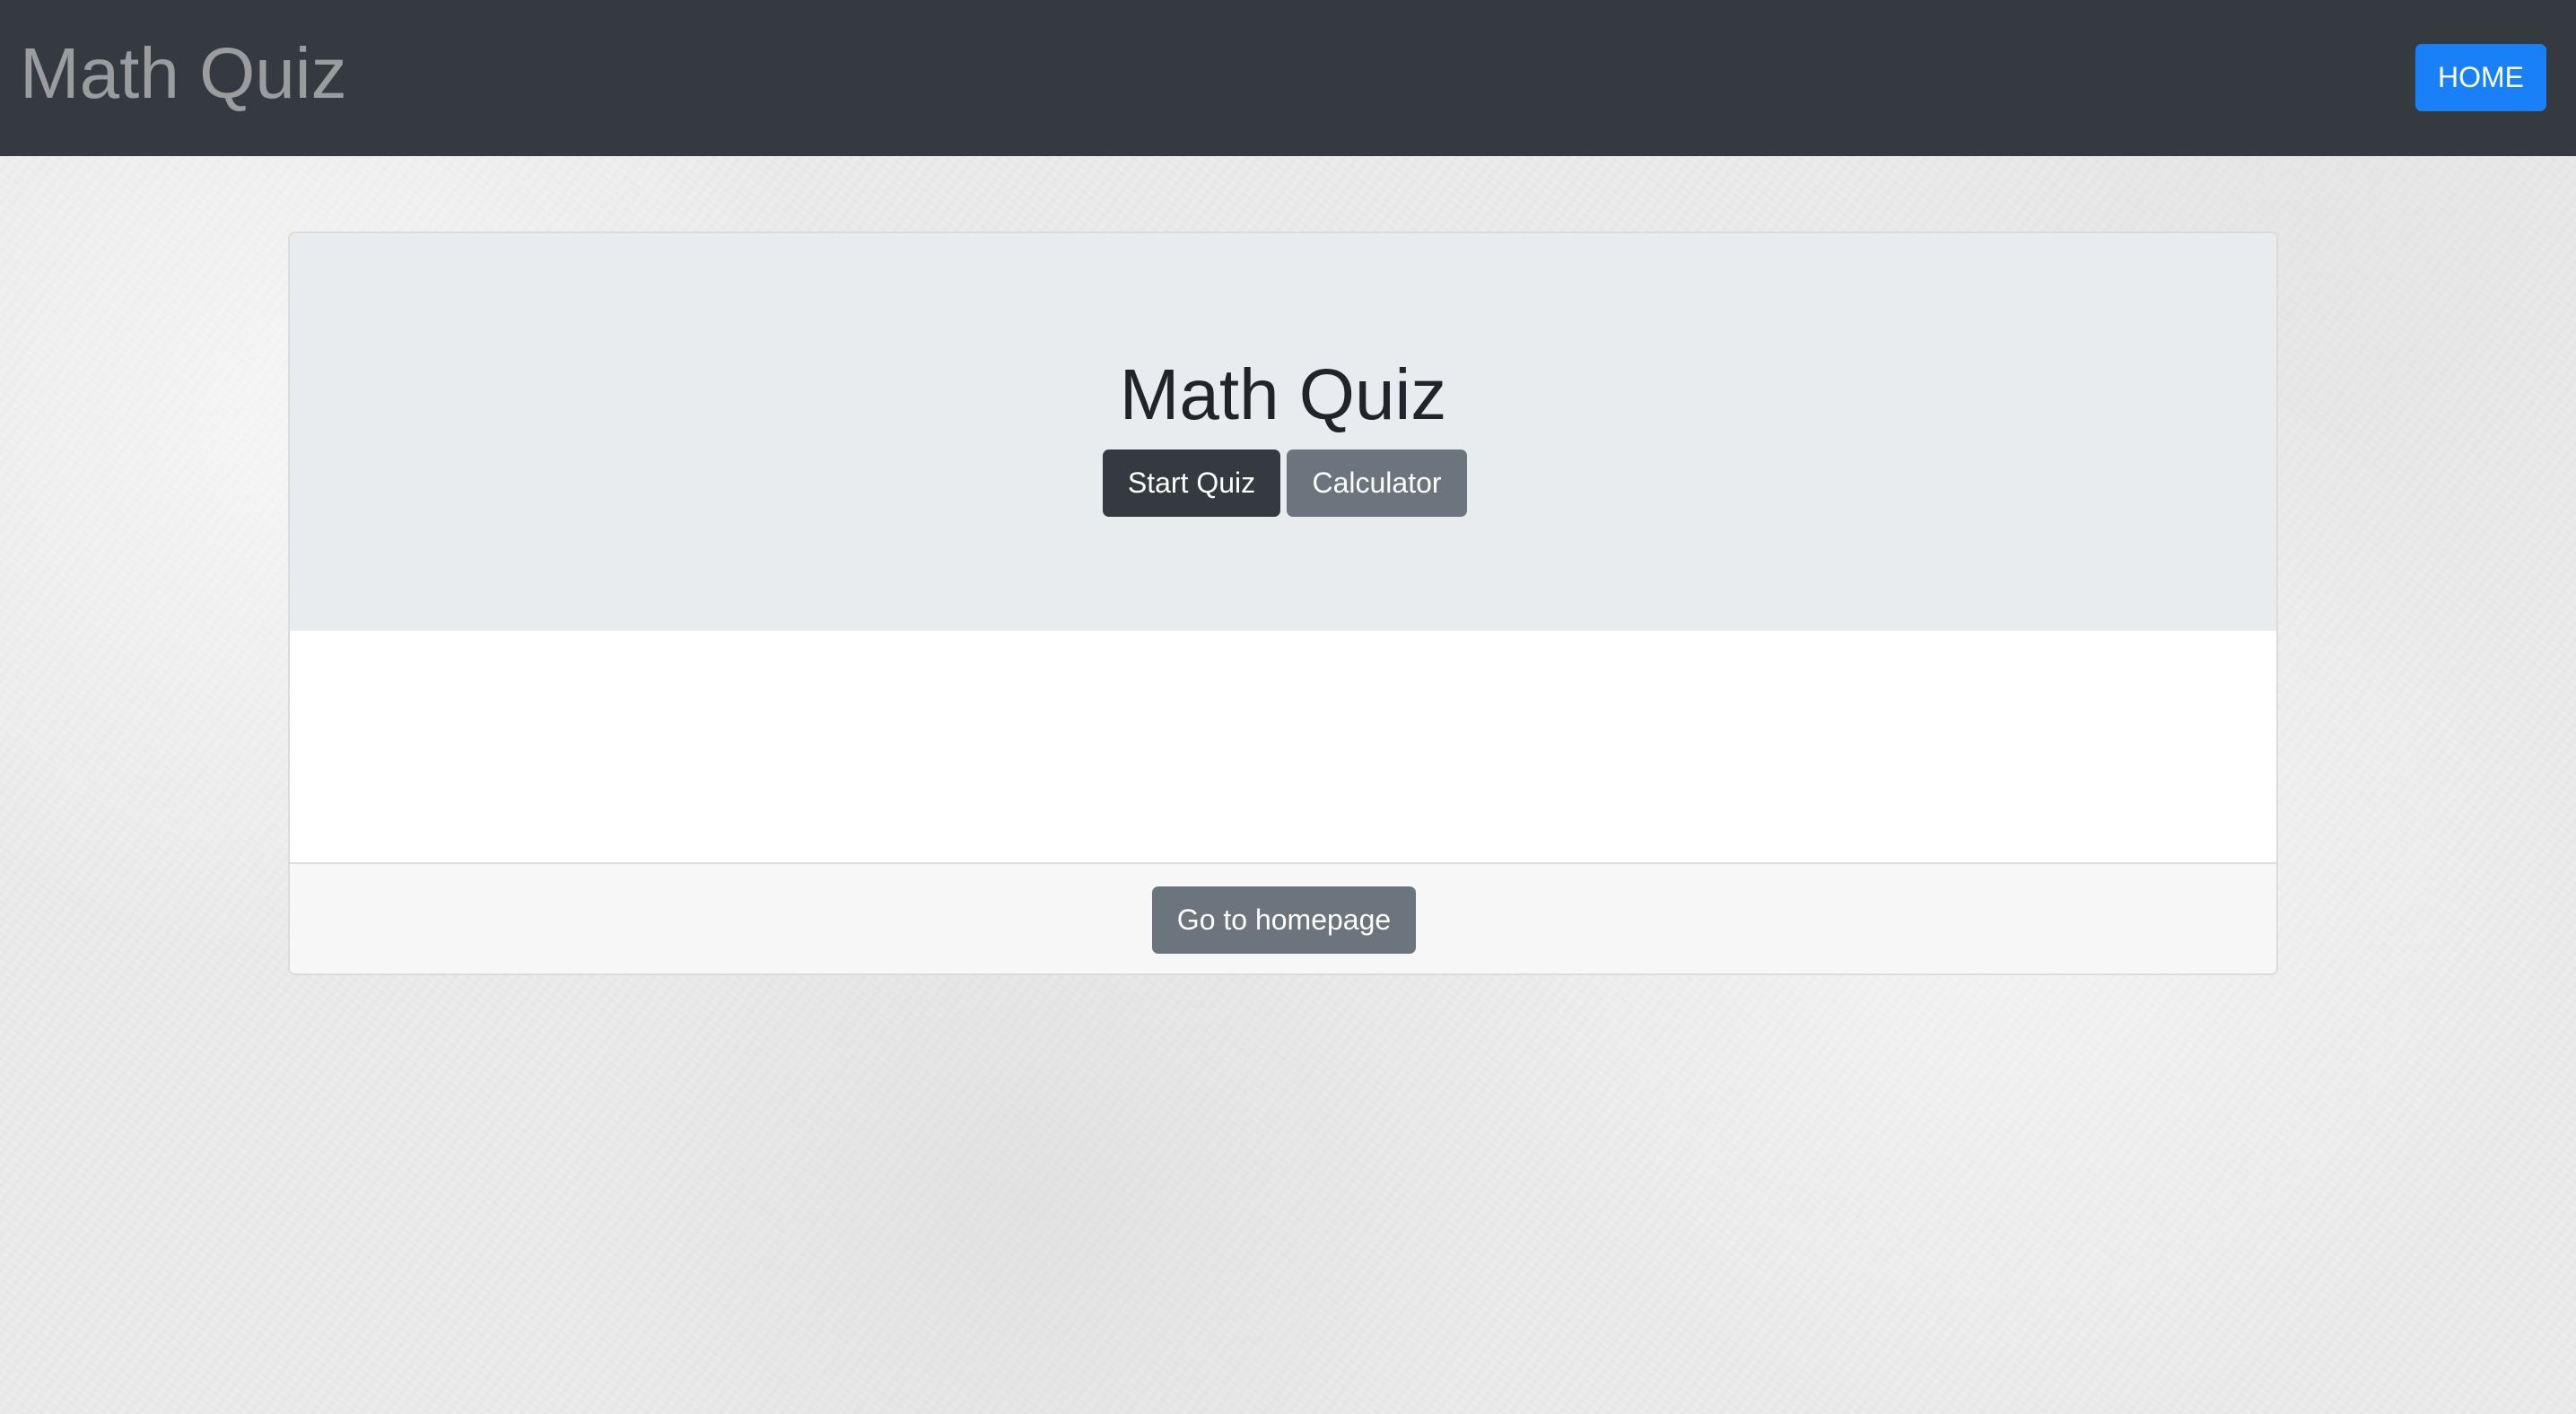  What do you see at coordinates (1191, 483) in the screenshot?
I see `start-quiz-button: Start Quiz` at bounding box center [1191, 483].